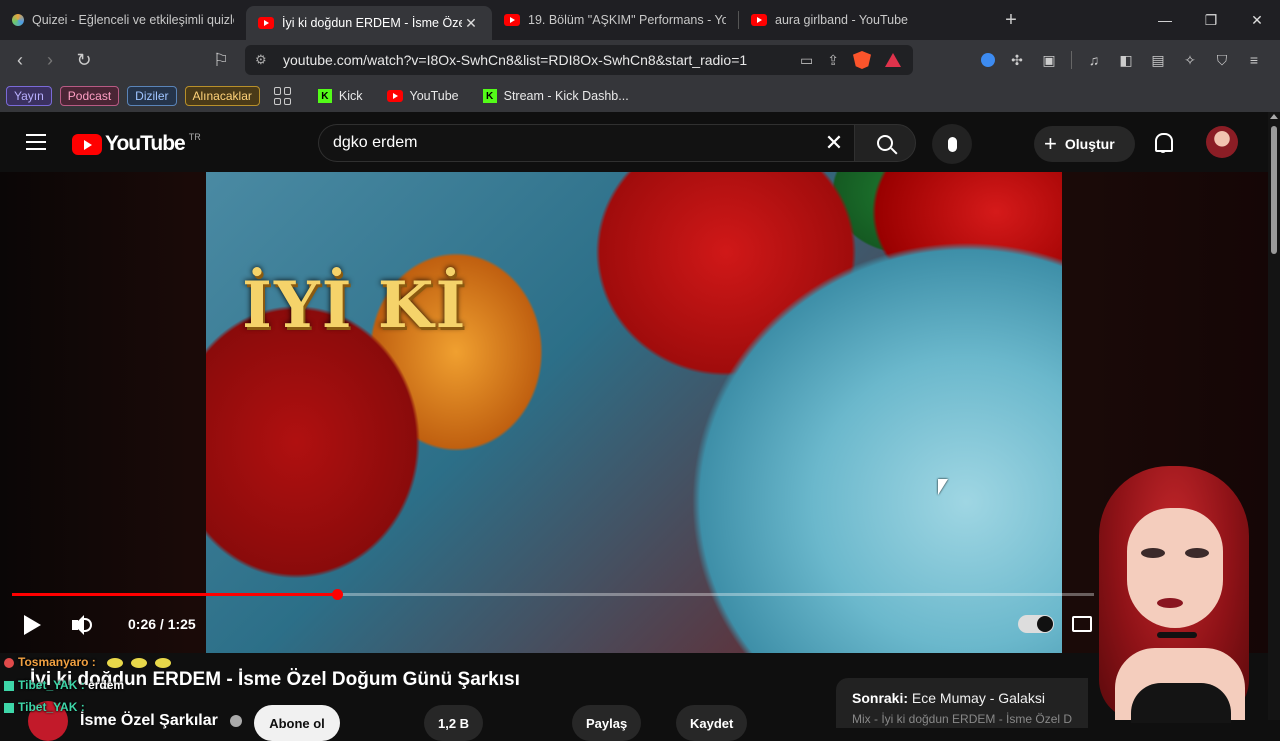 The image size is (1280, 741). Describe the element at coordinates (471, 23) in the screenshot. I see `tab-close-icon: ✕` at that location.